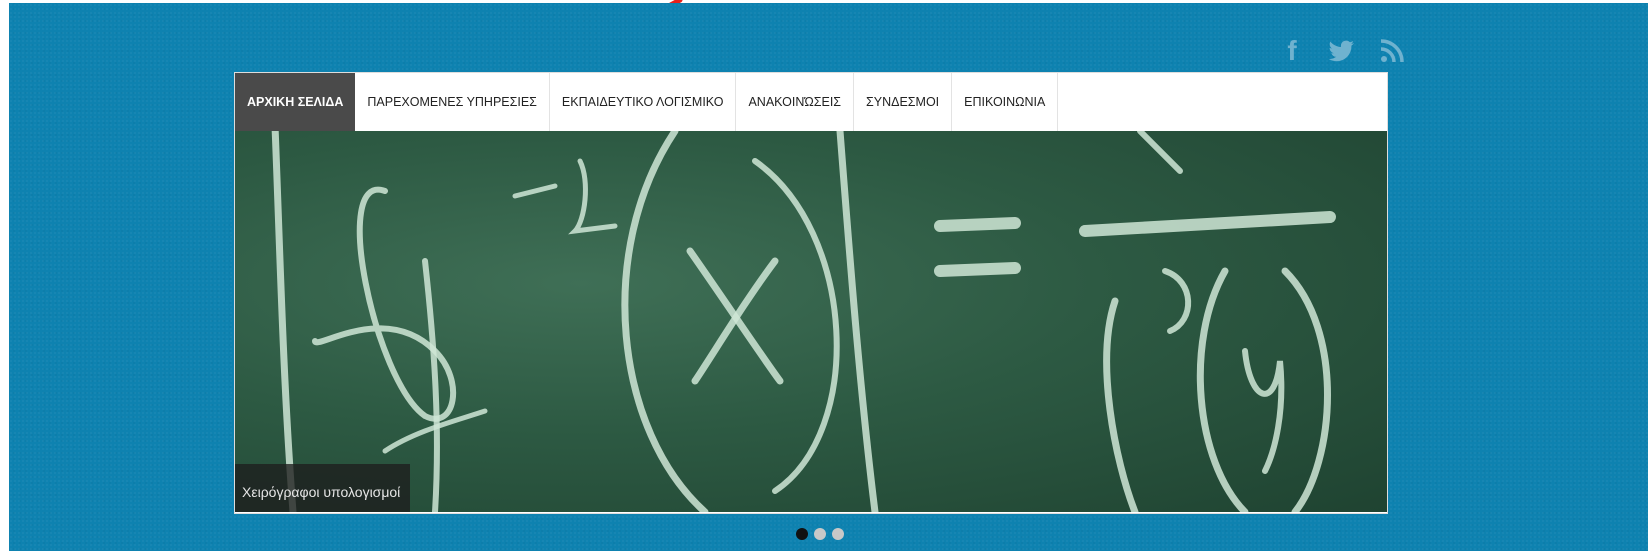 The width and height of the screenshot is (1648, 551). I want to click on social-links: f, so click(1342, 51).